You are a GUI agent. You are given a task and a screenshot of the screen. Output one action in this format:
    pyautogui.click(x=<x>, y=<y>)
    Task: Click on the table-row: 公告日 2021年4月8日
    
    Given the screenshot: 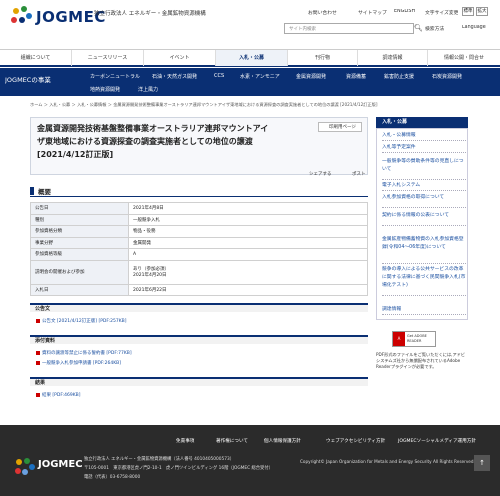 What is the action you would take?
    pyautogui.click(x=199, y=208)
    